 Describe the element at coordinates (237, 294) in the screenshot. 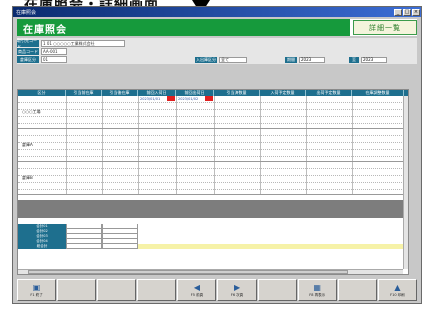

I see `fkey-label: F6 次頁` at that location.